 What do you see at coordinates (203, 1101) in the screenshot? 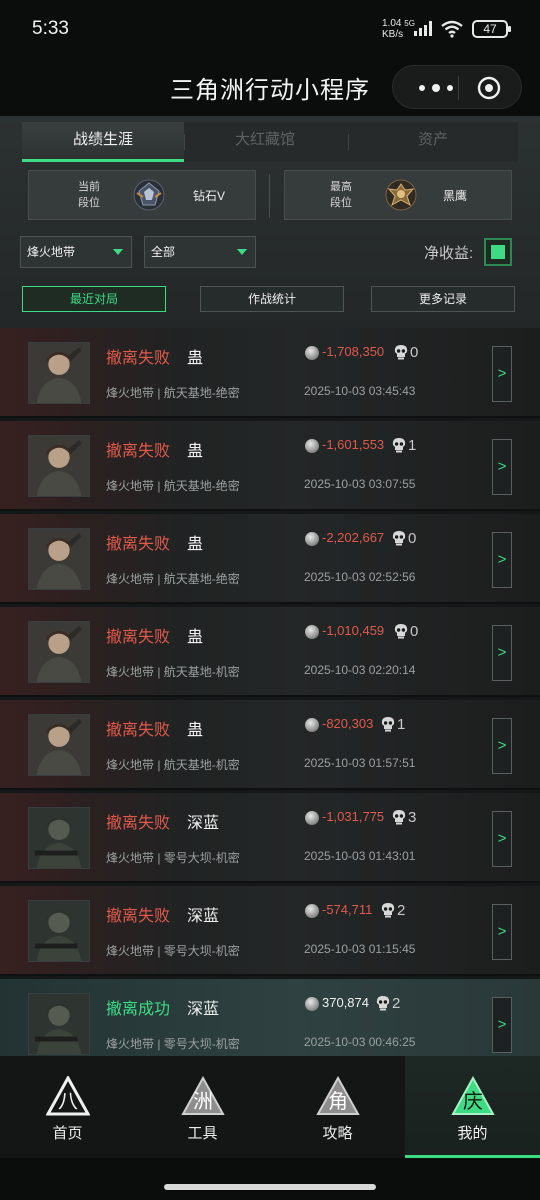
I see `svg-text: 洲` at bounding box center [203, 1101].